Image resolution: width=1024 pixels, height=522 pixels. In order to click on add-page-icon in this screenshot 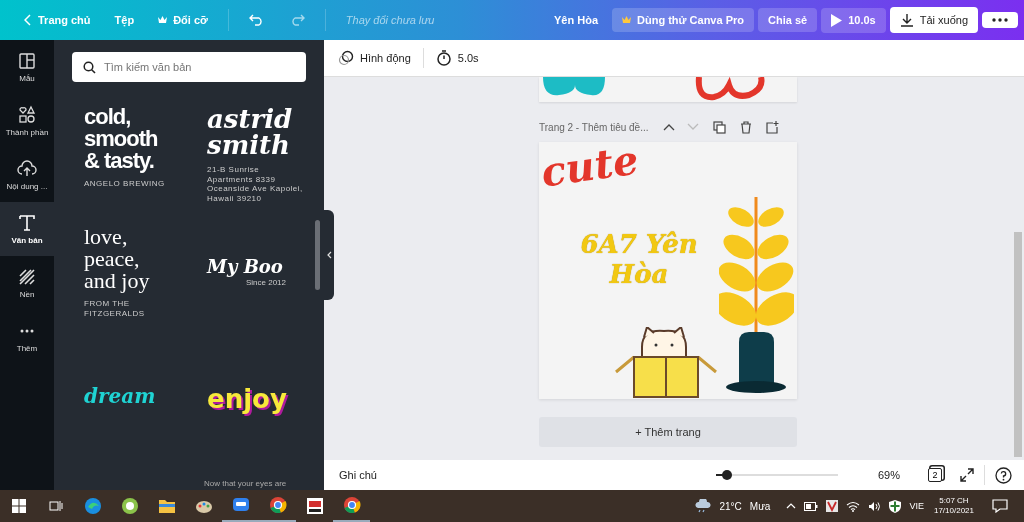, I will do `click(772, 127)`.